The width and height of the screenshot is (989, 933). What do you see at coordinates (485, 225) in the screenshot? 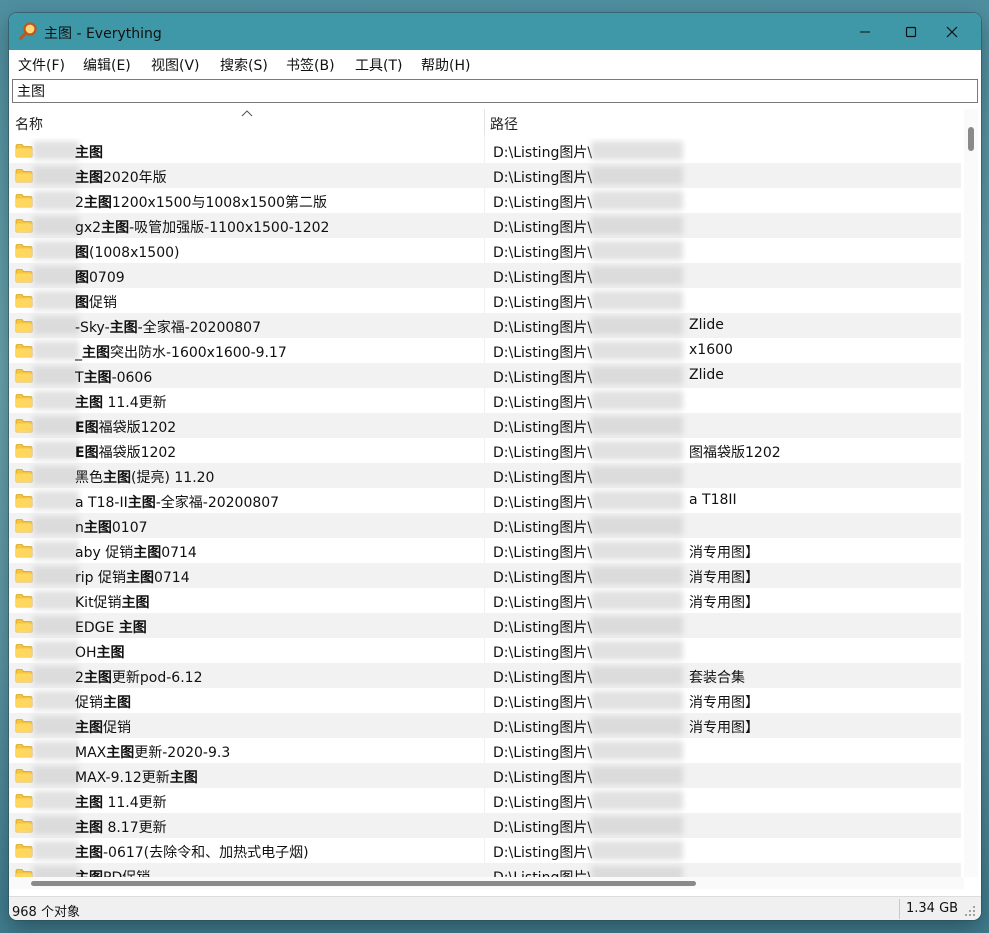
I see `table-row: gx2主图-吸管加强版-1100x1500-1202 D:\Listing图片\` at bounding box center [485, 225].